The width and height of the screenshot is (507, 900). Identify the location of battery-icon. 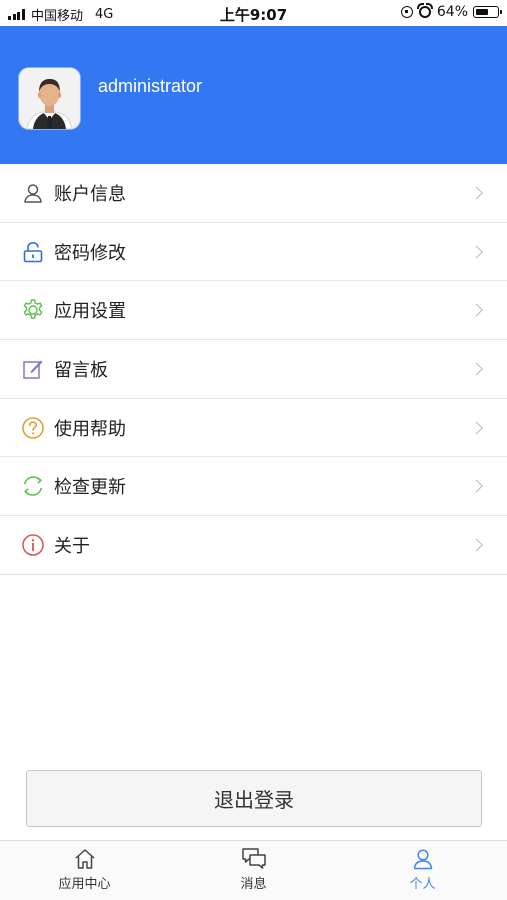
(487, 12).